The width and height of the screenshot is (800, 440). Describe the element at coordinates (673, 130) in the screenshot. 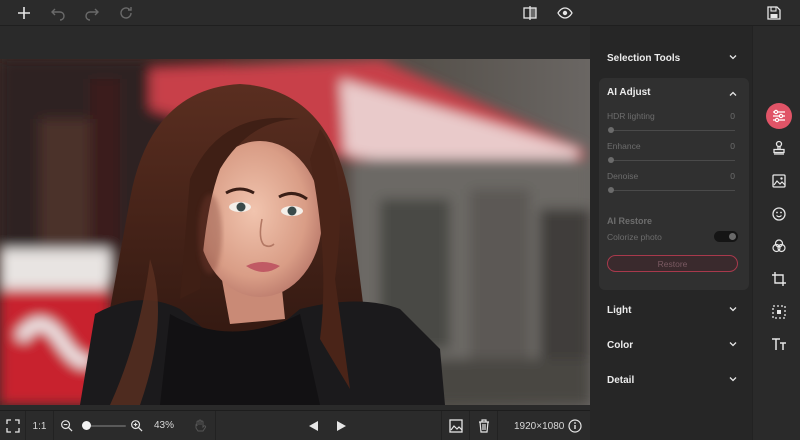

I see `hdr-slider-track` at that location.